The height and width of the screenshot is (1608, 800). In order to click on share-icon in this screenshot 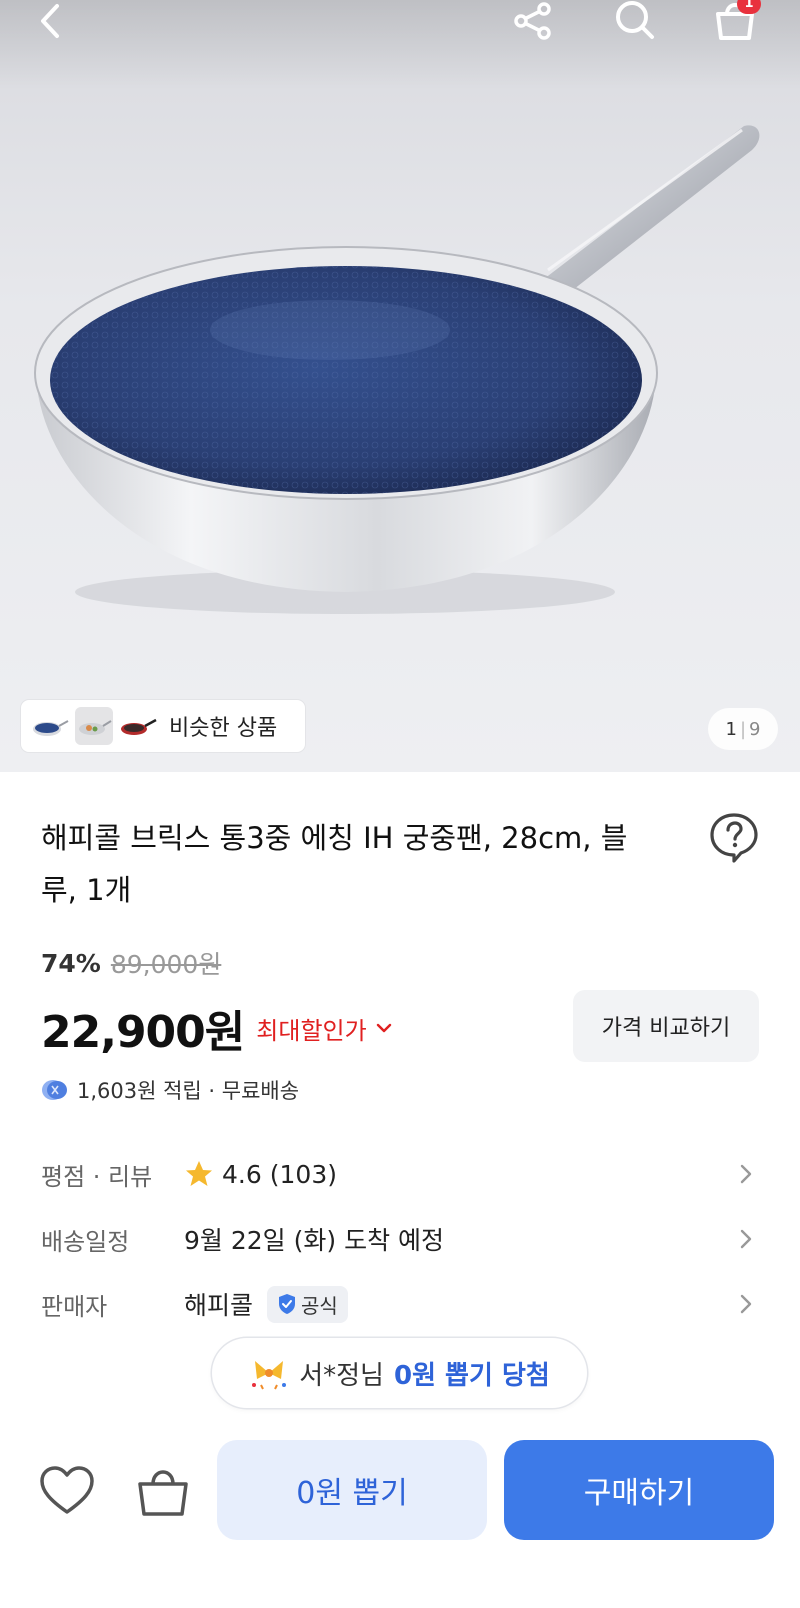, I will do `click(532, 21)`.